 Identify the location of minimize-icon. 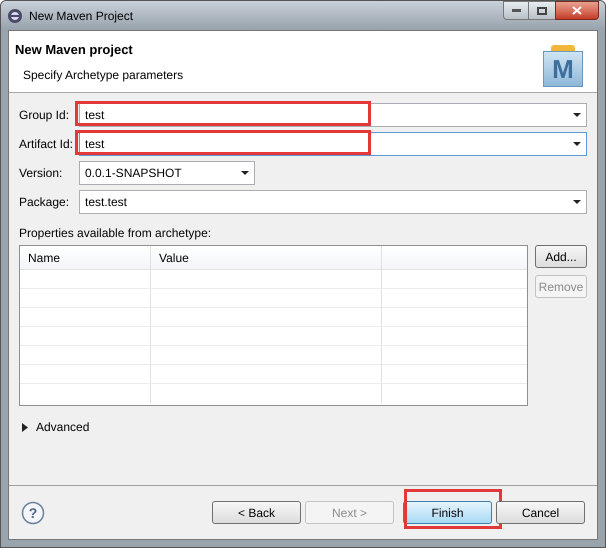
(516, 10).